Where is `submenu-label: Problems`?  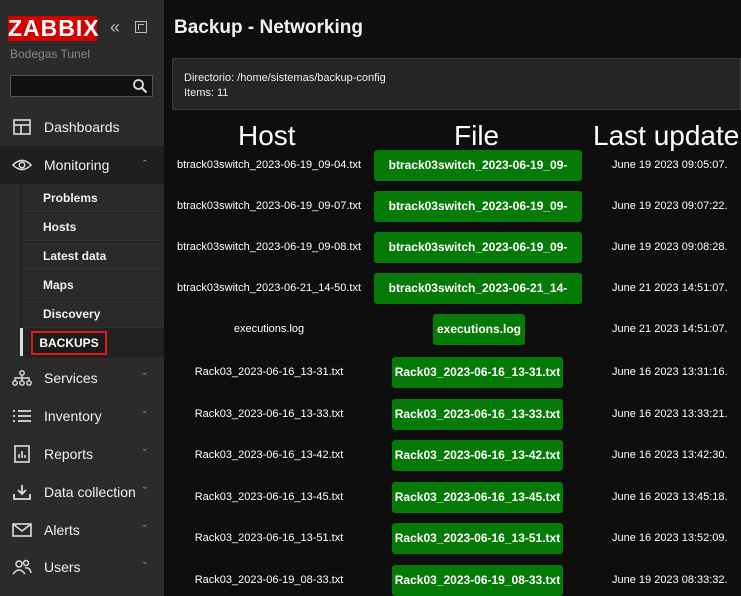 submenu-label: Problems is located at coordinates (70, 197).